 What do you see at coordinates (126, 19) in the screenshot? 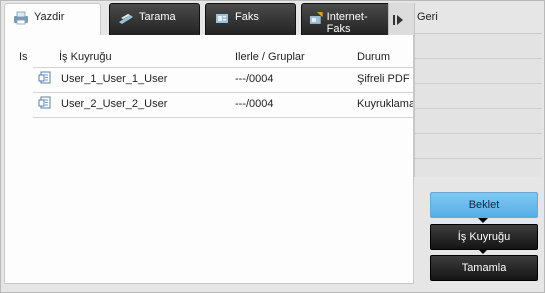
I see `scanner-icon` at bounding box center [126, 19].